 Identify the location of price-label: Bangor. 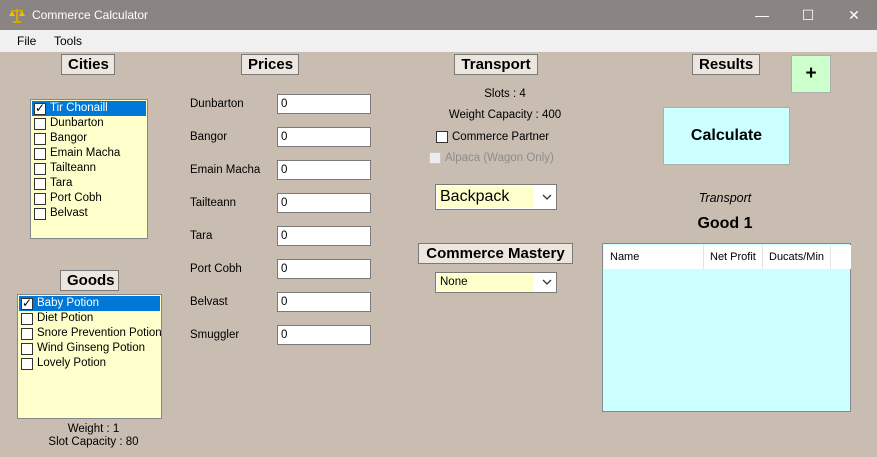
(209, 137).